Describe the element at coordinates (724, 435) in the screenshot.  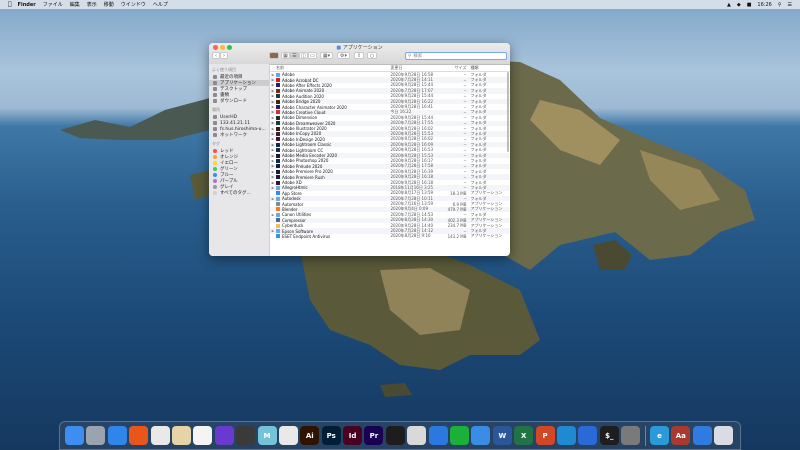
I see `trash-icon` at that location.